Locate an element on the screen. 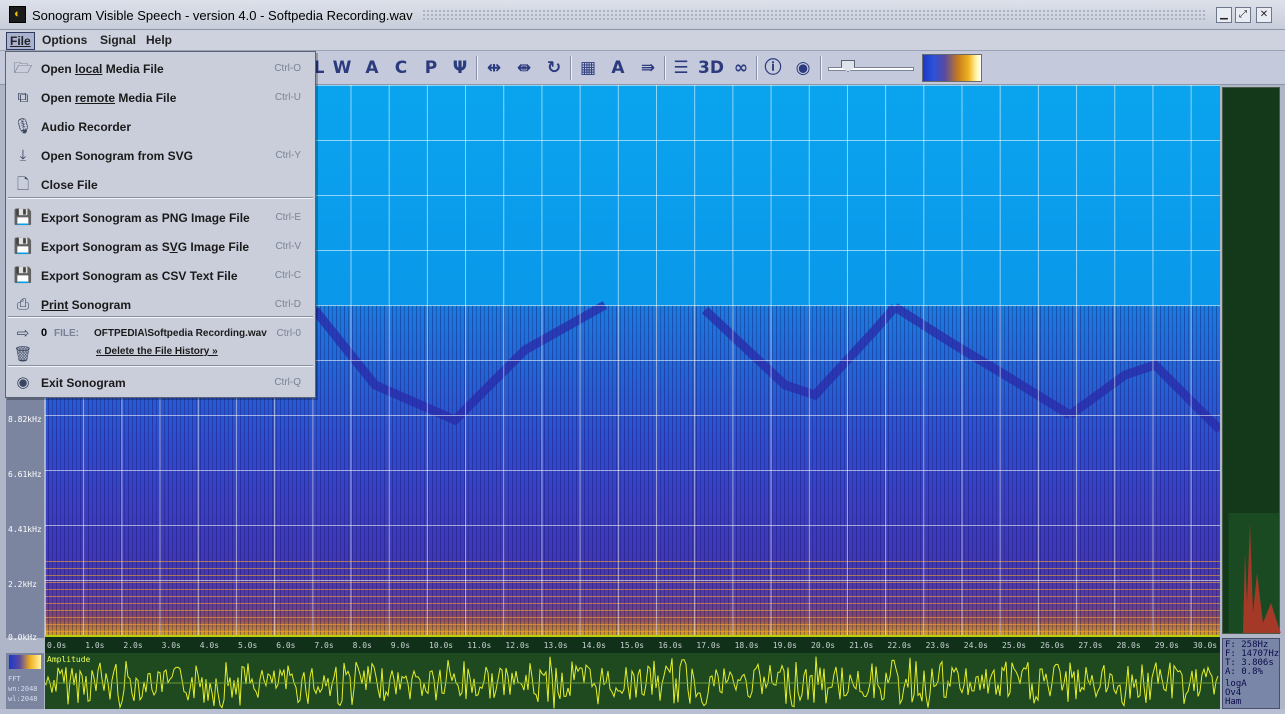  open-local-media-item: 🗁 Open local Media File Ctrl-O is located at coordinates (160, 68).